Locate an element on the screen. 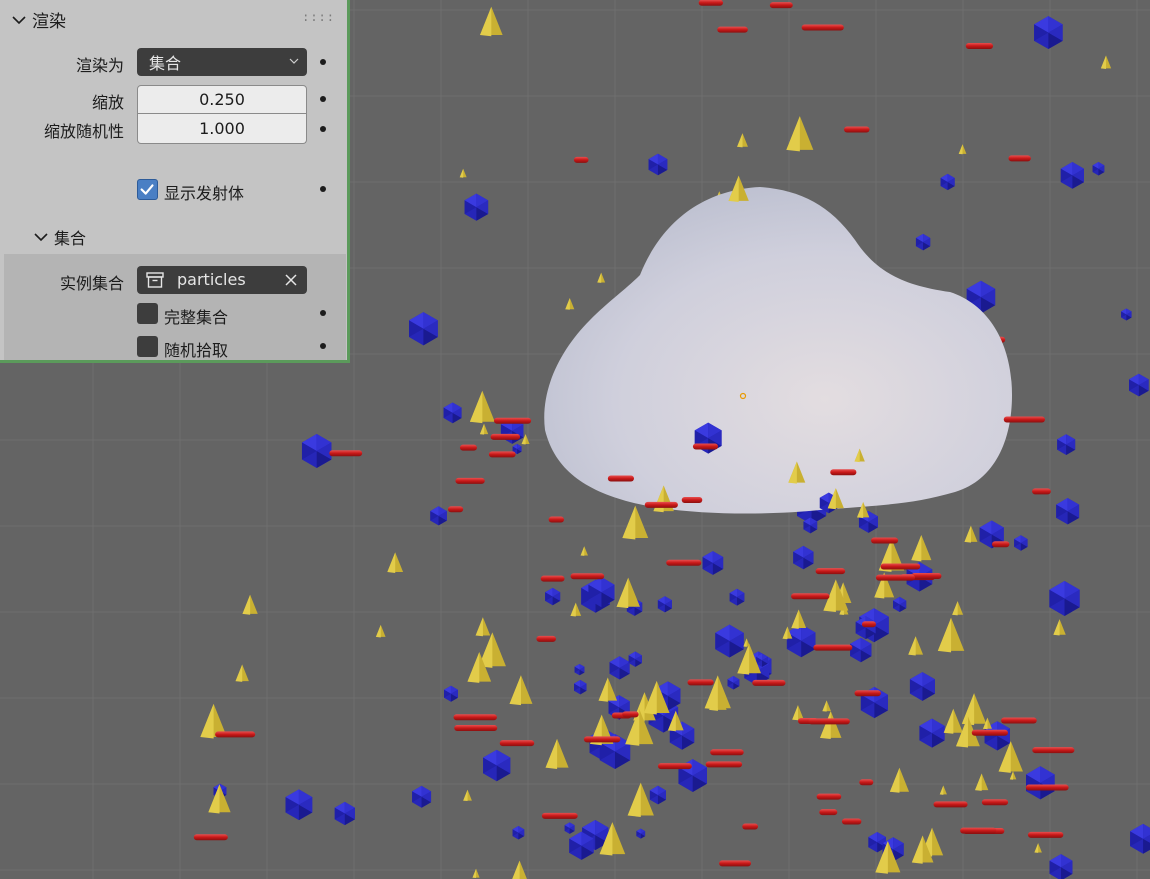  render-section-header: 渲染 is located at coordinates (39, 19).